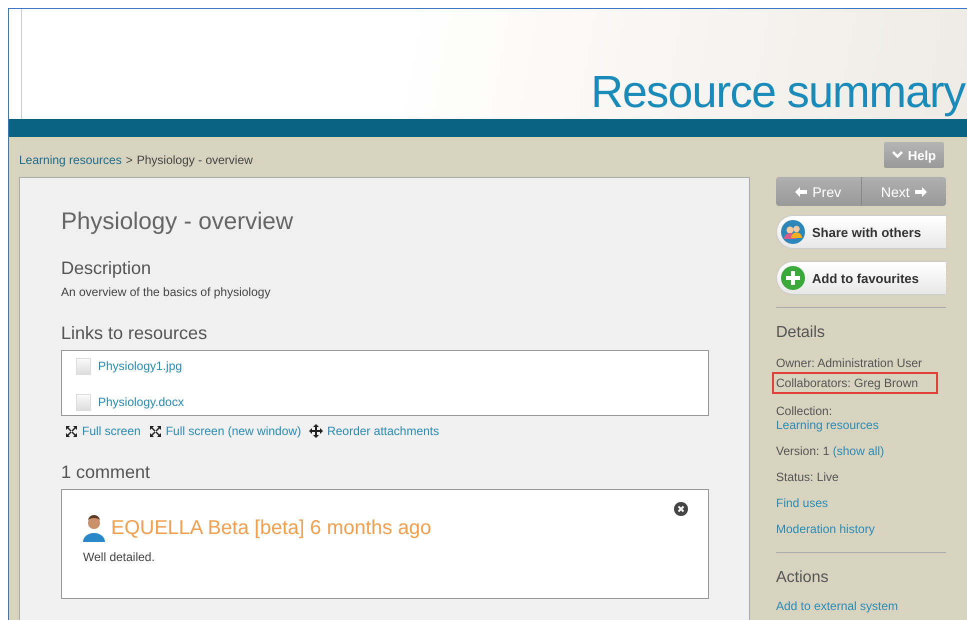 The height and width of the screenshot is (621, 967). What do you see at coordinates (825, 529) in the screenshot?
I see `detail-link: Moderation history` at bounding box center [825, 529].